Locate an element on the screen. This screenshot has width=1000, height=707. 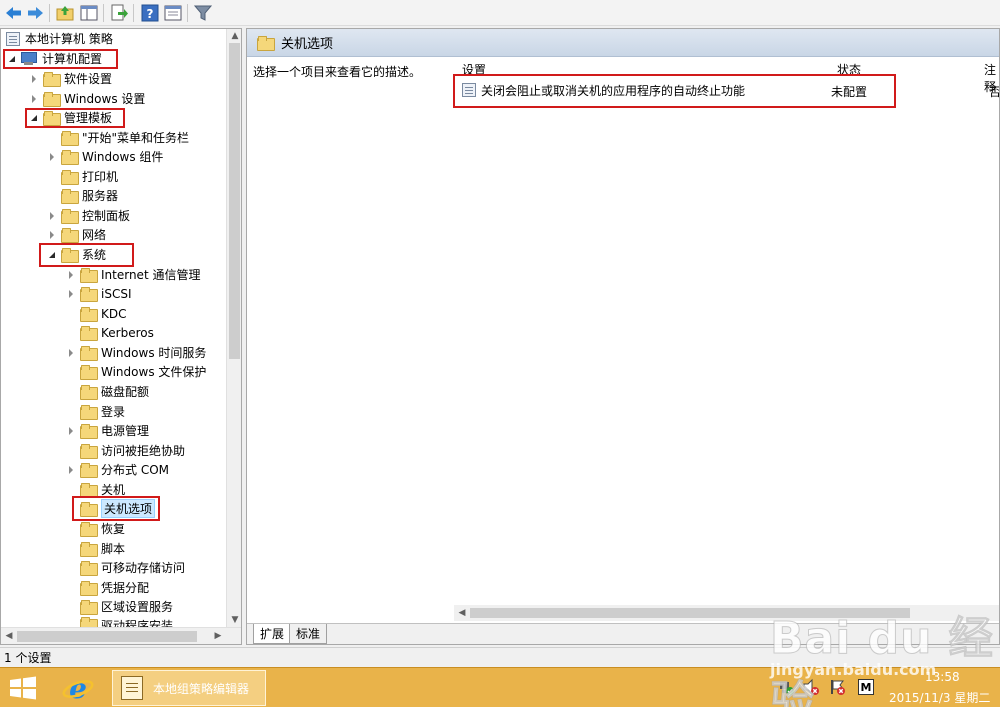
tree-label: 打印机 is located at coordinates (100, 177).